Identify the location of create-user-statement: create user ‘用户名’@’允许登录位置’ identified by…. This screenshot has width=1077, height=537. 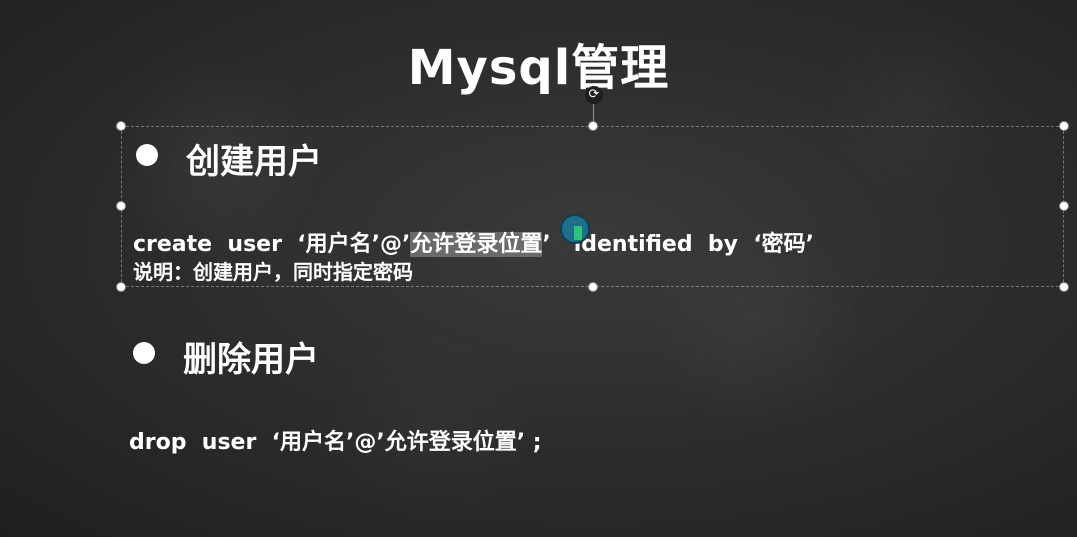
(473, 242).